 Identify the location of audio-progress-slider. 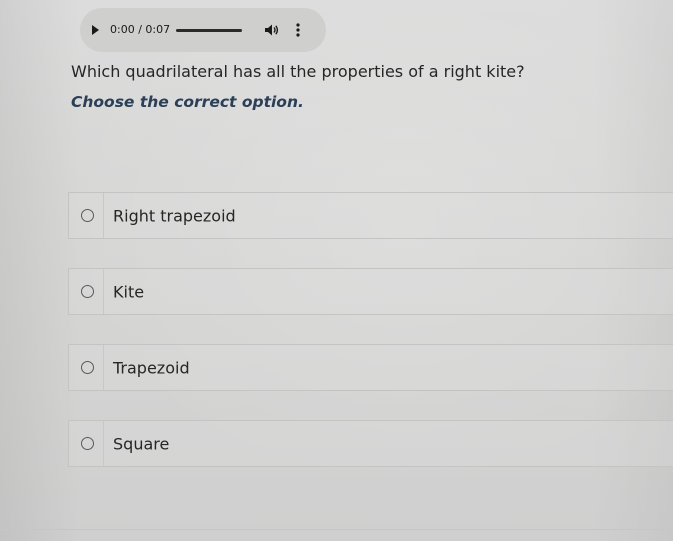
(209, 30).